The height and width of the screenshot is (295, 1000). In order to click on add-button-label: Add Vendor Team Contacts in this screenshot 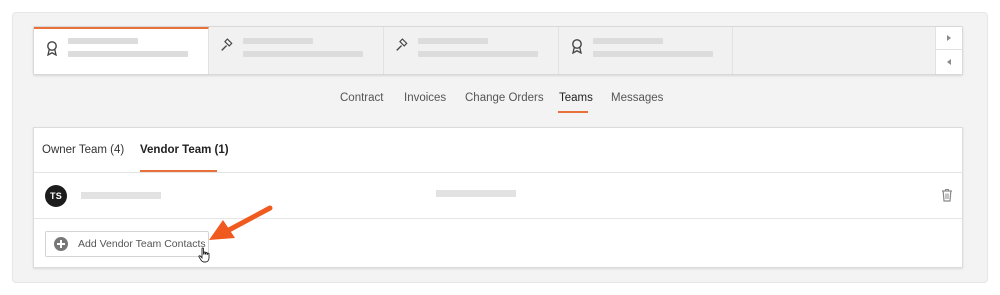, I will do `click(142, 244)`.